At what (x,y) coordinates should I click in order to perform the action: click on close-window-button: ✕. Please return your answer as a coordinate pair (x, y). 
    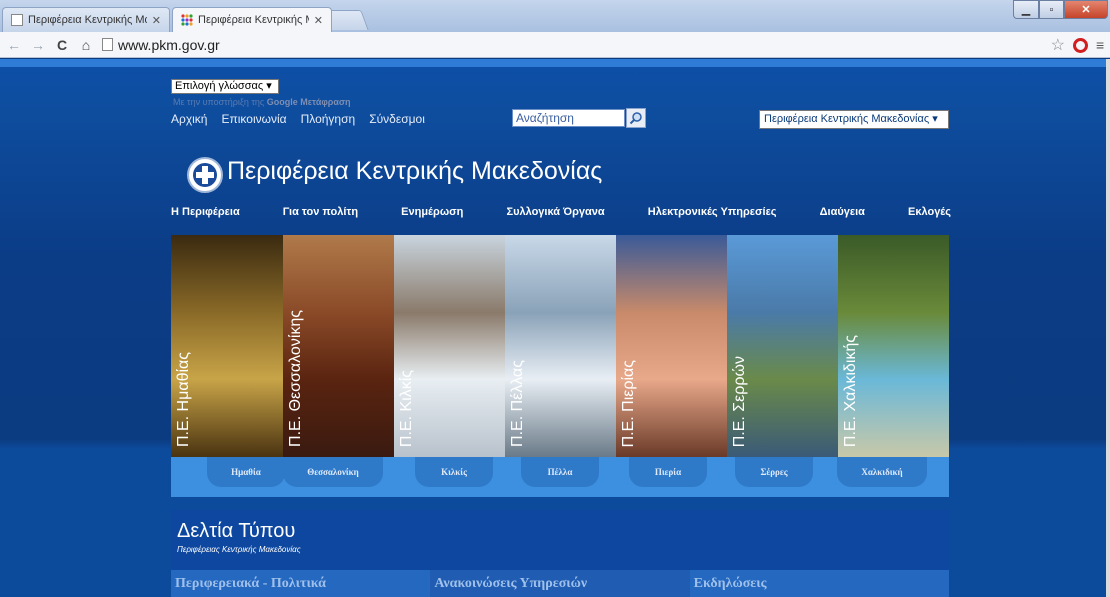
    Looking at the image, I should click on (1086, 9).